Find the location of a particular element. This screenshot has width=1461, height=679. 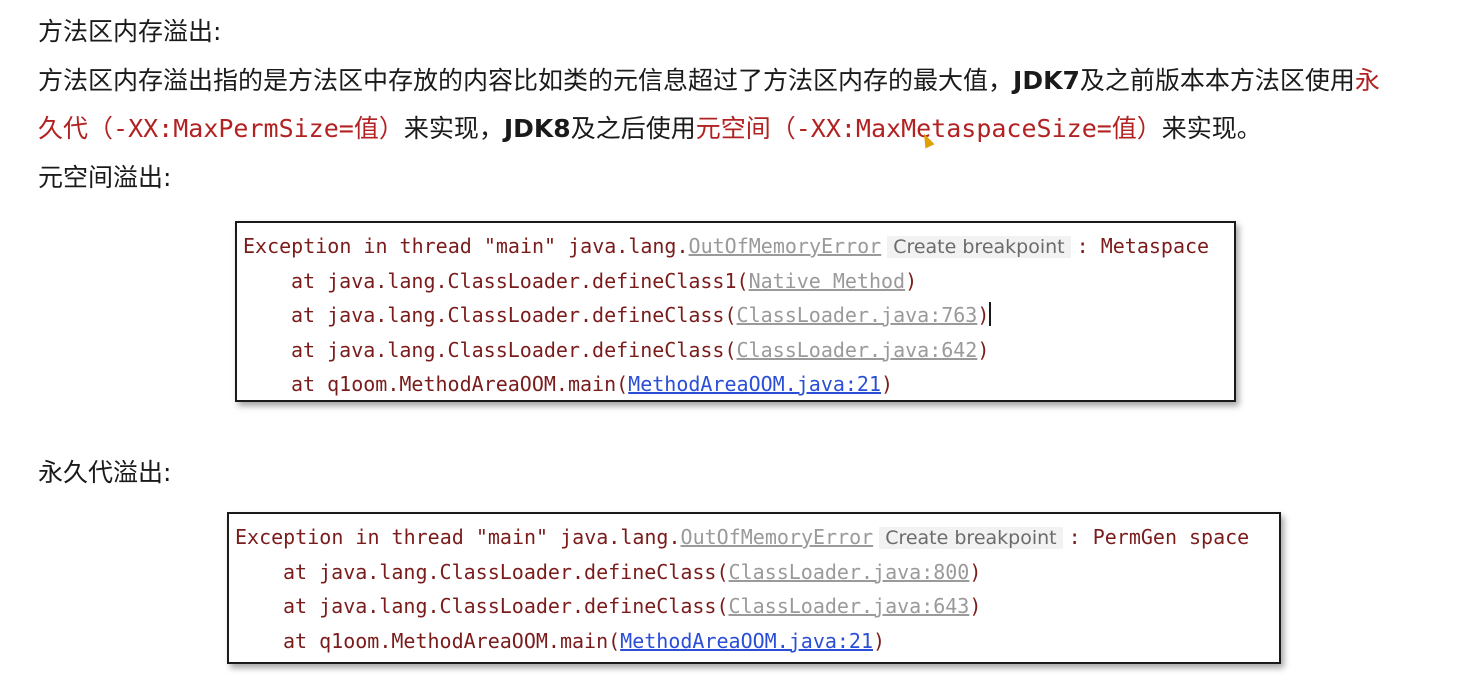

jdk8-label: JDK8 is located at coordinates (537, 128).